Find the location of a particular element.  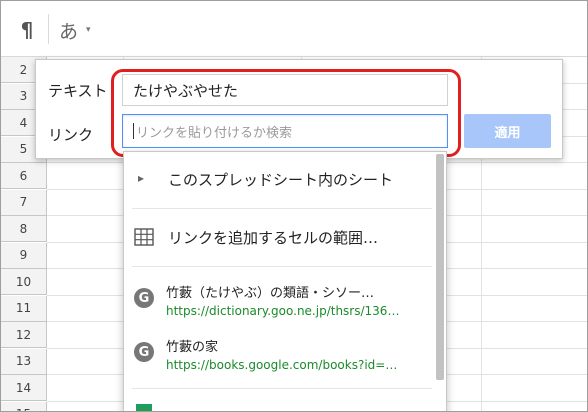

text-label: テキスト is located at coordinates (78, 91).